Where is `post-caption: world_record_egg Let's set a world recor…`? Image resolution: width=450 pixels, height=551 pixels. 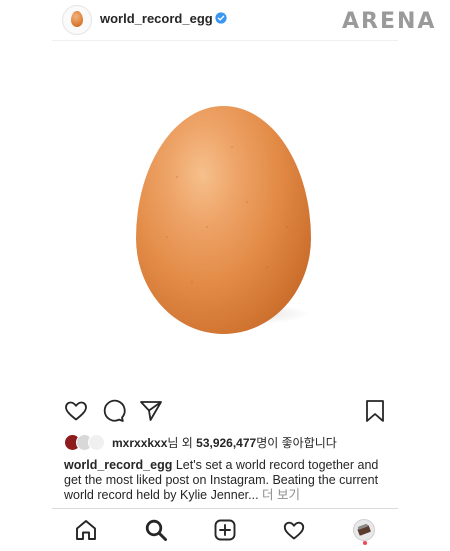
post-caption: world_record_egg Let's set a world recor… is located at coordinates (223, 480).